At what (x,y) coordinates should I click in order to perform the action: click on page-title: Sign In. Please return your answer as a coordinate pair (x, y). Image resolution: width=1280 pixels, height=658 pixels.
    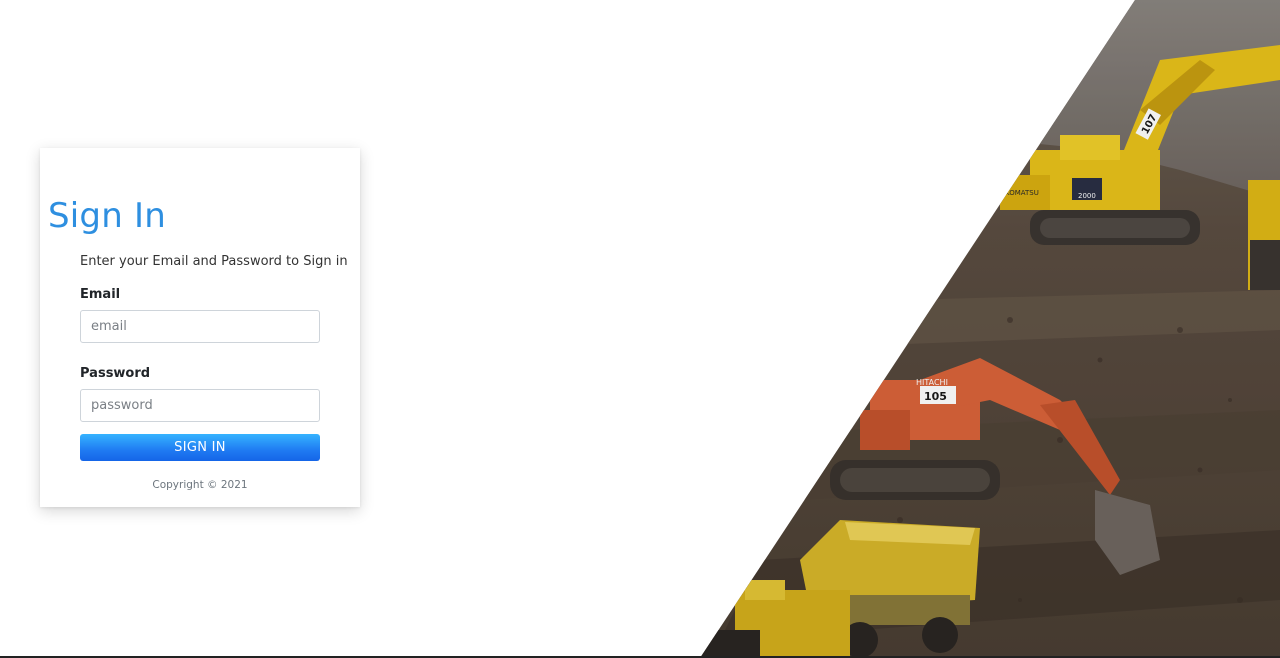
    Looking at the image, I should click on (107, 216).